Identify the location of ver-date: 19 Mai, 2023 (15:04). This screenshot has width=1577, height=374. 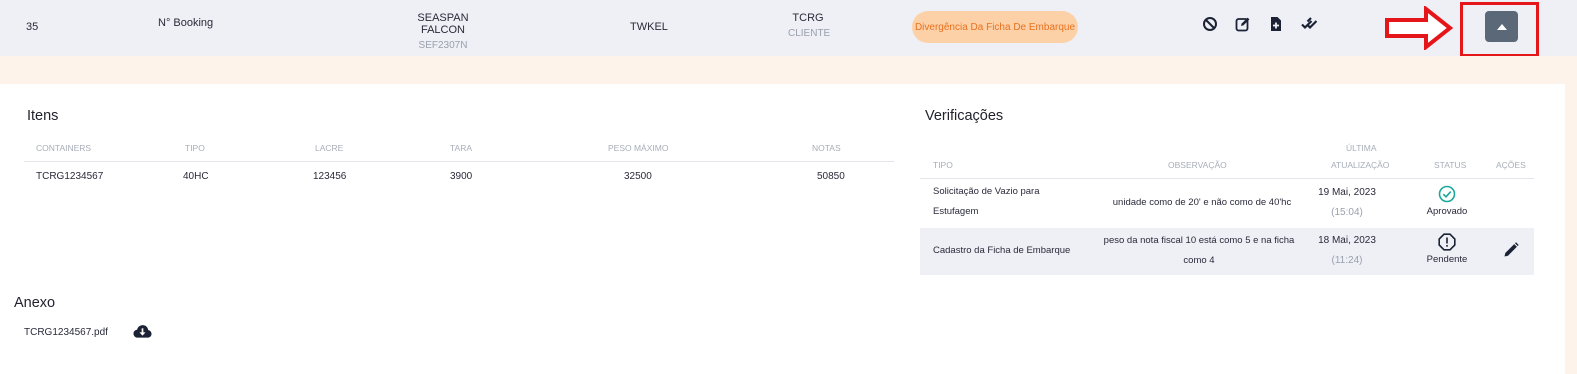
(1347, 203).